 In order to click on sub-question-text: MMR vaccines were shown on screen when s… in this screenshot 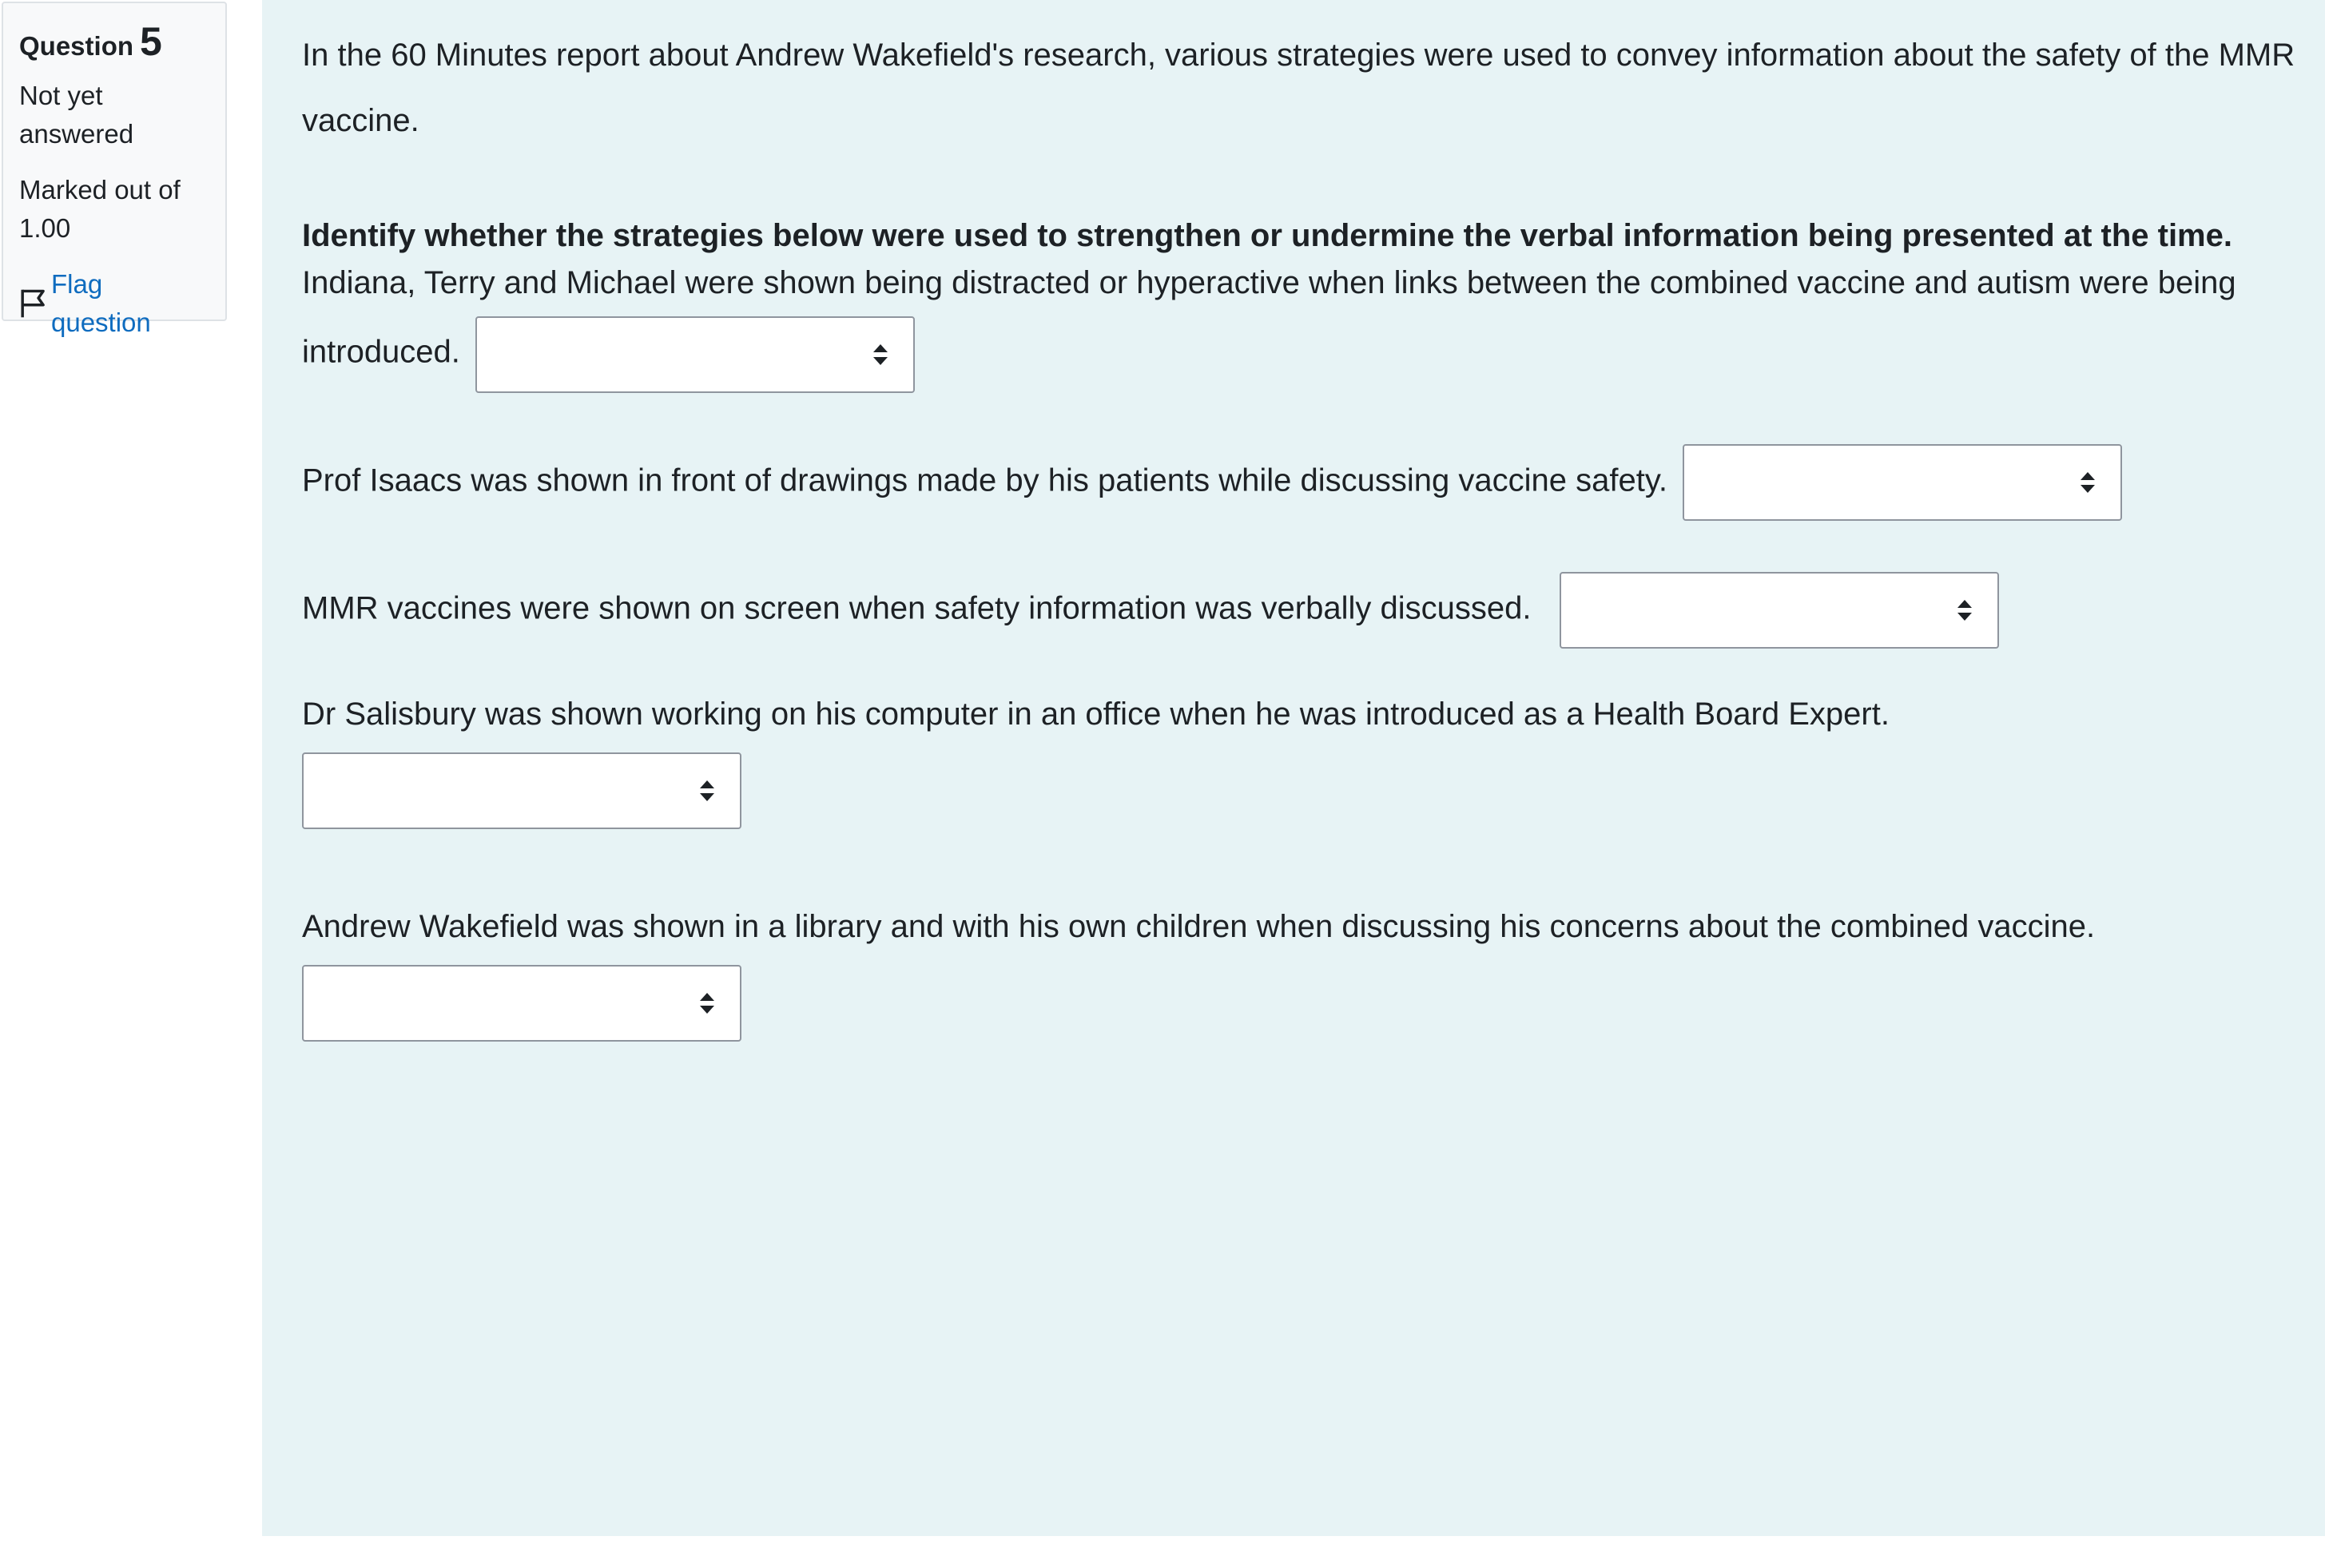, I will do `click(917, 608)`.